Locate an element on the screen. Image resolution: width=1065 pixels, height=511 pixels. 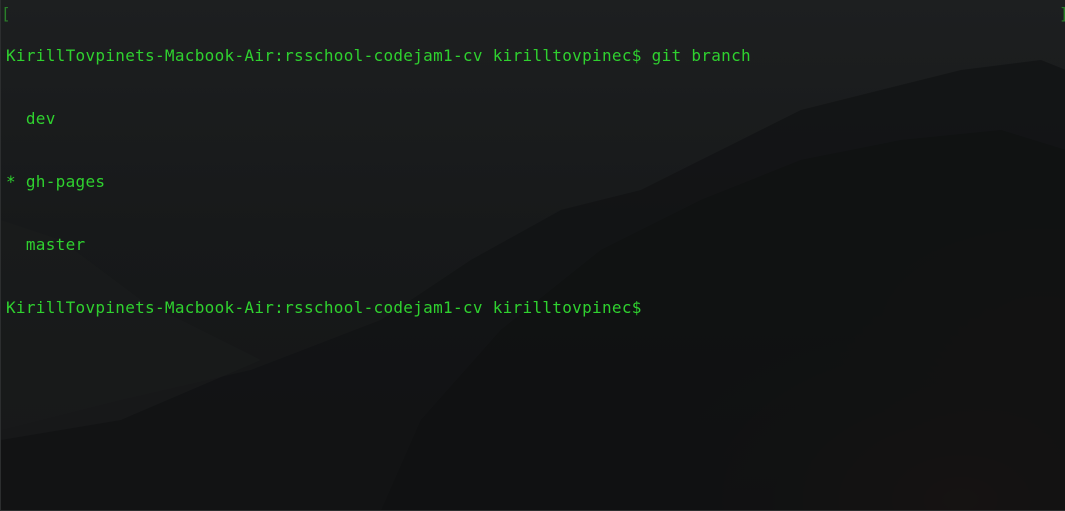
command-text: git branch is located at coordinates (701, 55).